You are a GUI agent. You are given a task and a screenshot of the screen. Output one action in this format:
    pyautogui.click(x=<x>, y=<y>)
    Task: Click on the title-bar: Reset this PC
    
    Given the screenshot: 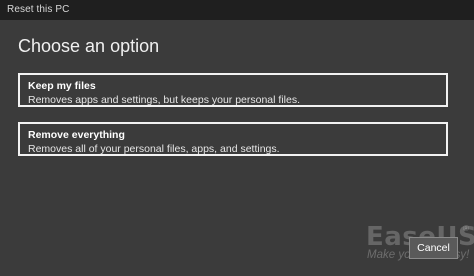 What is the action you would take?
    pyautogui.click(x=237, y=10)
    